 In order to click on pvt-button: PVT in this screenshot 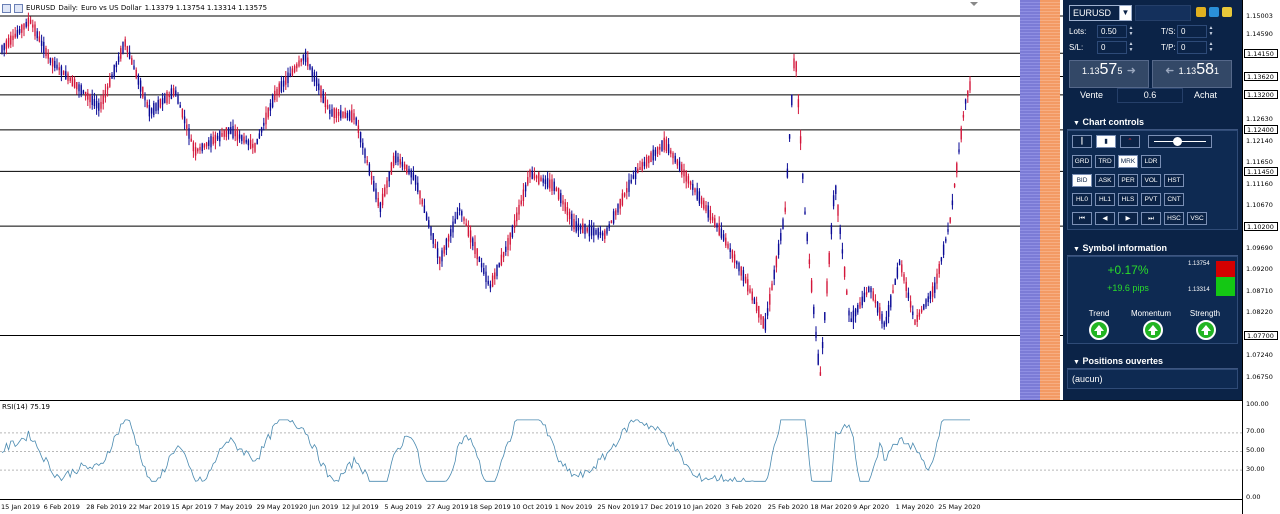, I will do `click(1151, 199)`.